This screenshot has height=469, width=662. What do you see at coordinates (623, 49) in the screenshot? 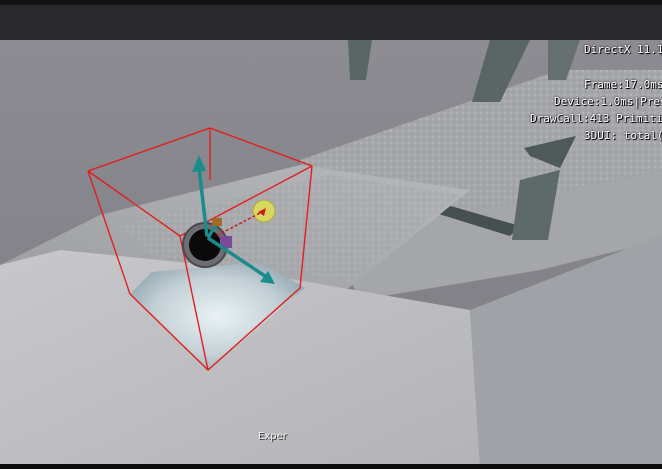
I see `stat-api: DirectX 11.1(` at bounding box center [623, 49].